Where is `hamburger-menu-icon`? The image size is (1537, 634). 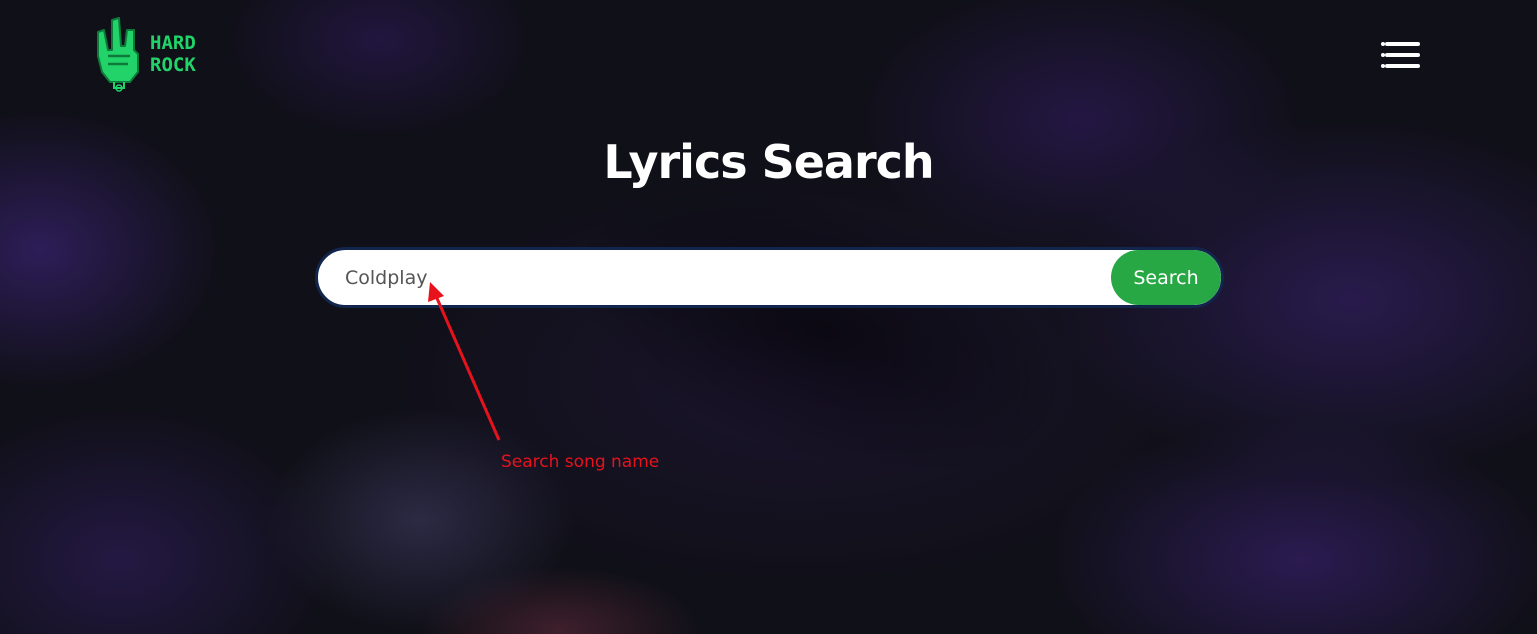
hamburger-menu-icon is located at coordinates (1401, 55).